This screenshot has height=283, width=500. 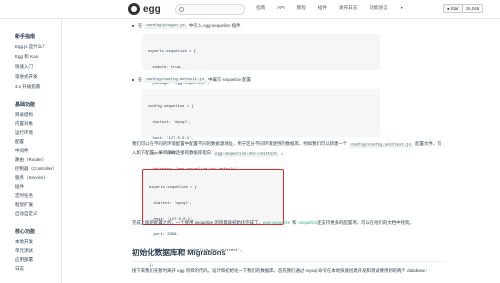 I want to click on para-text: 和, so click(x=294, y=222).